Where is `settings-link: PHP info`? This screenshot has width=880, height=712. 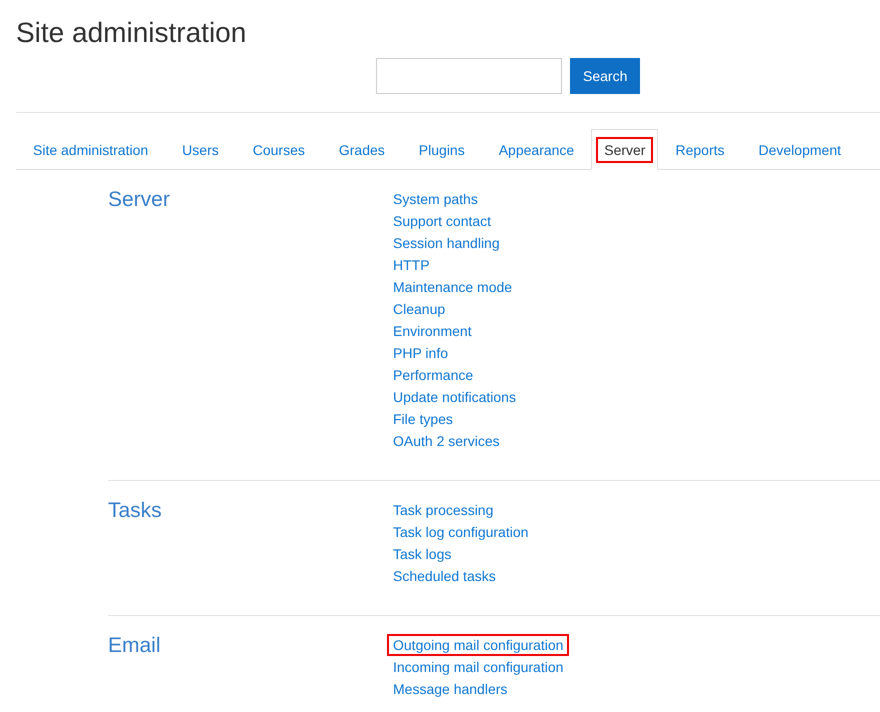
settings-link: PHP info is located at coordinates (420, 353).